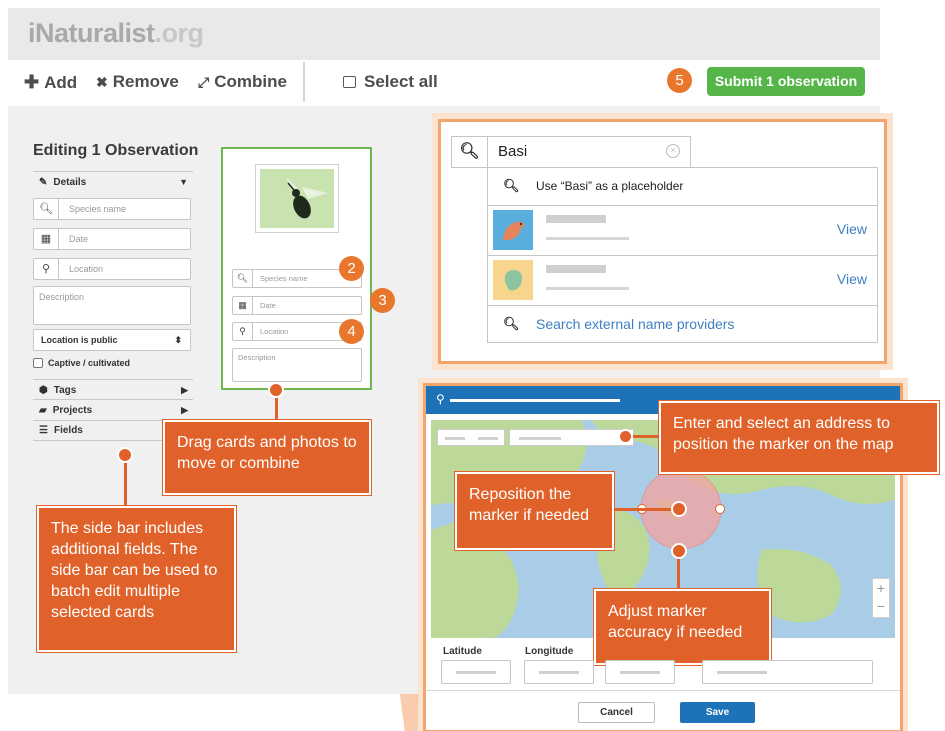 The height and width of the screenshot is (731, 945). I want to click on placeholder-option: 🔍︎ Use “Basi” as a placeholder, so click(682, 187).